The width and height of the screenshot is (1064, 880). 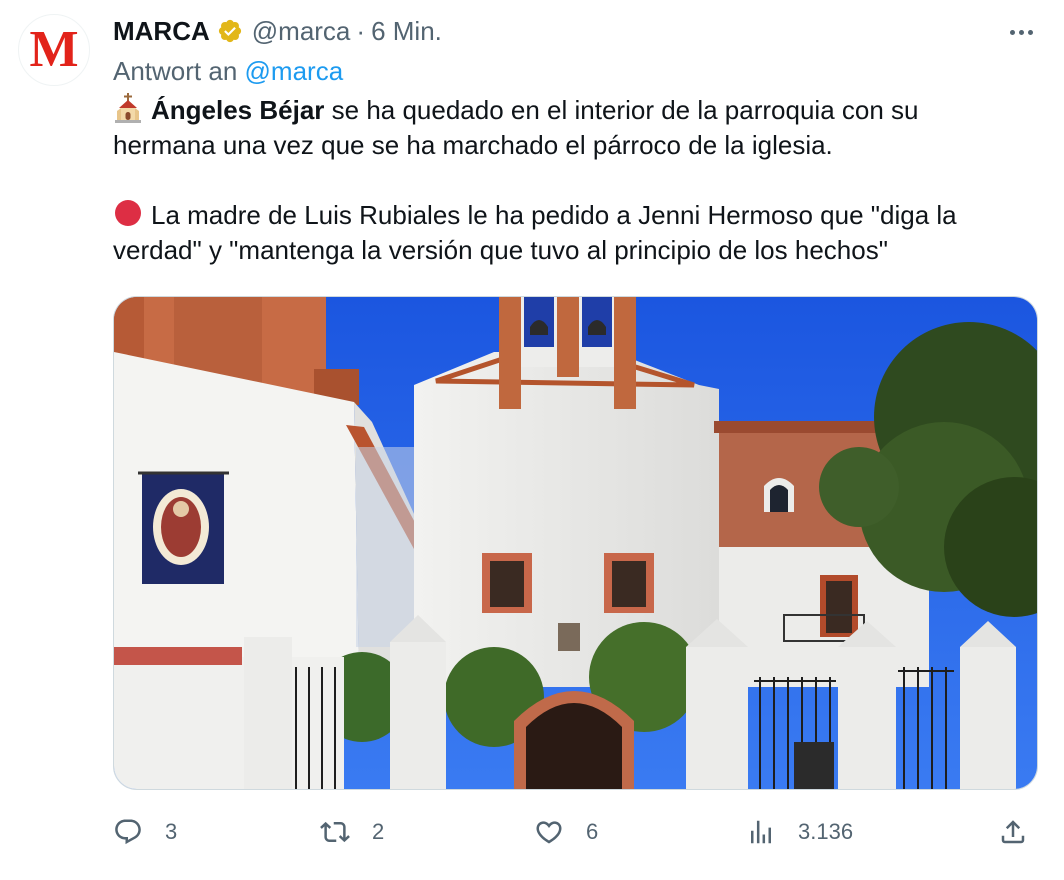 What do you see at coordinates (128, 108) in the screenshot?
I see `church-icon` at bounding box center [128, 108].